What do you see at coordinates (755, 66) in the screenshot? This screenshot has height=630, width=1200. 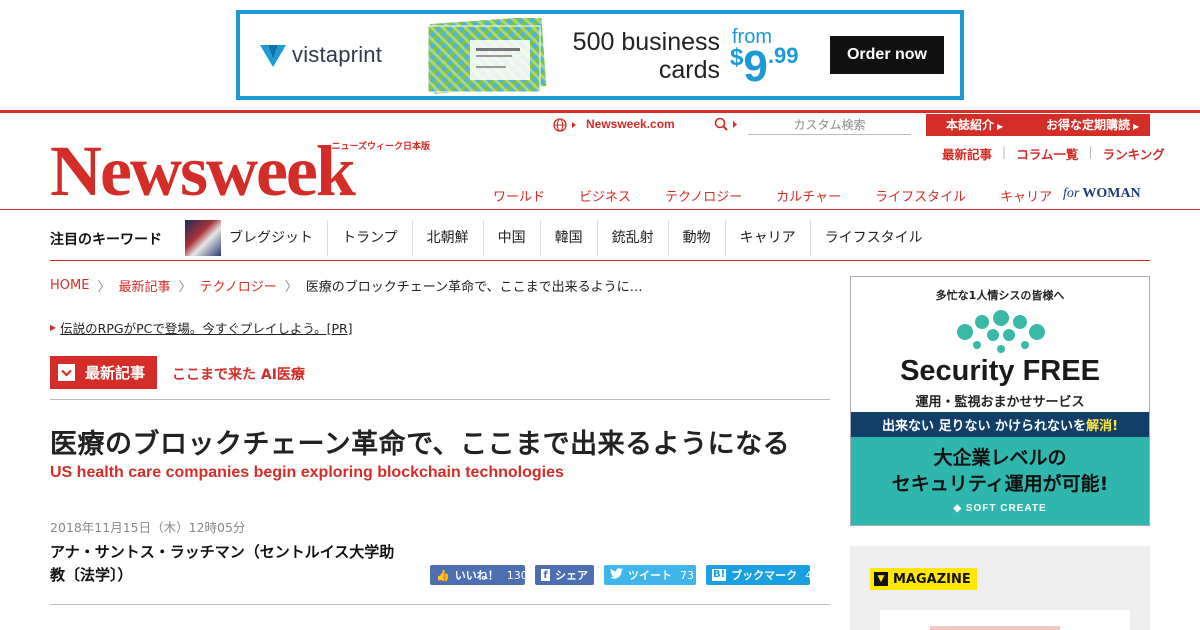 I see `ad-price-int: 9` at bounding box center [755, 66].